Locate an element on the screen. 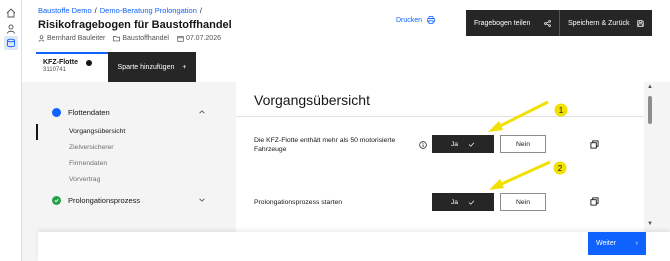 The height and width of the screenshot is (261, 670). divider is located at coordinates (440, 116).